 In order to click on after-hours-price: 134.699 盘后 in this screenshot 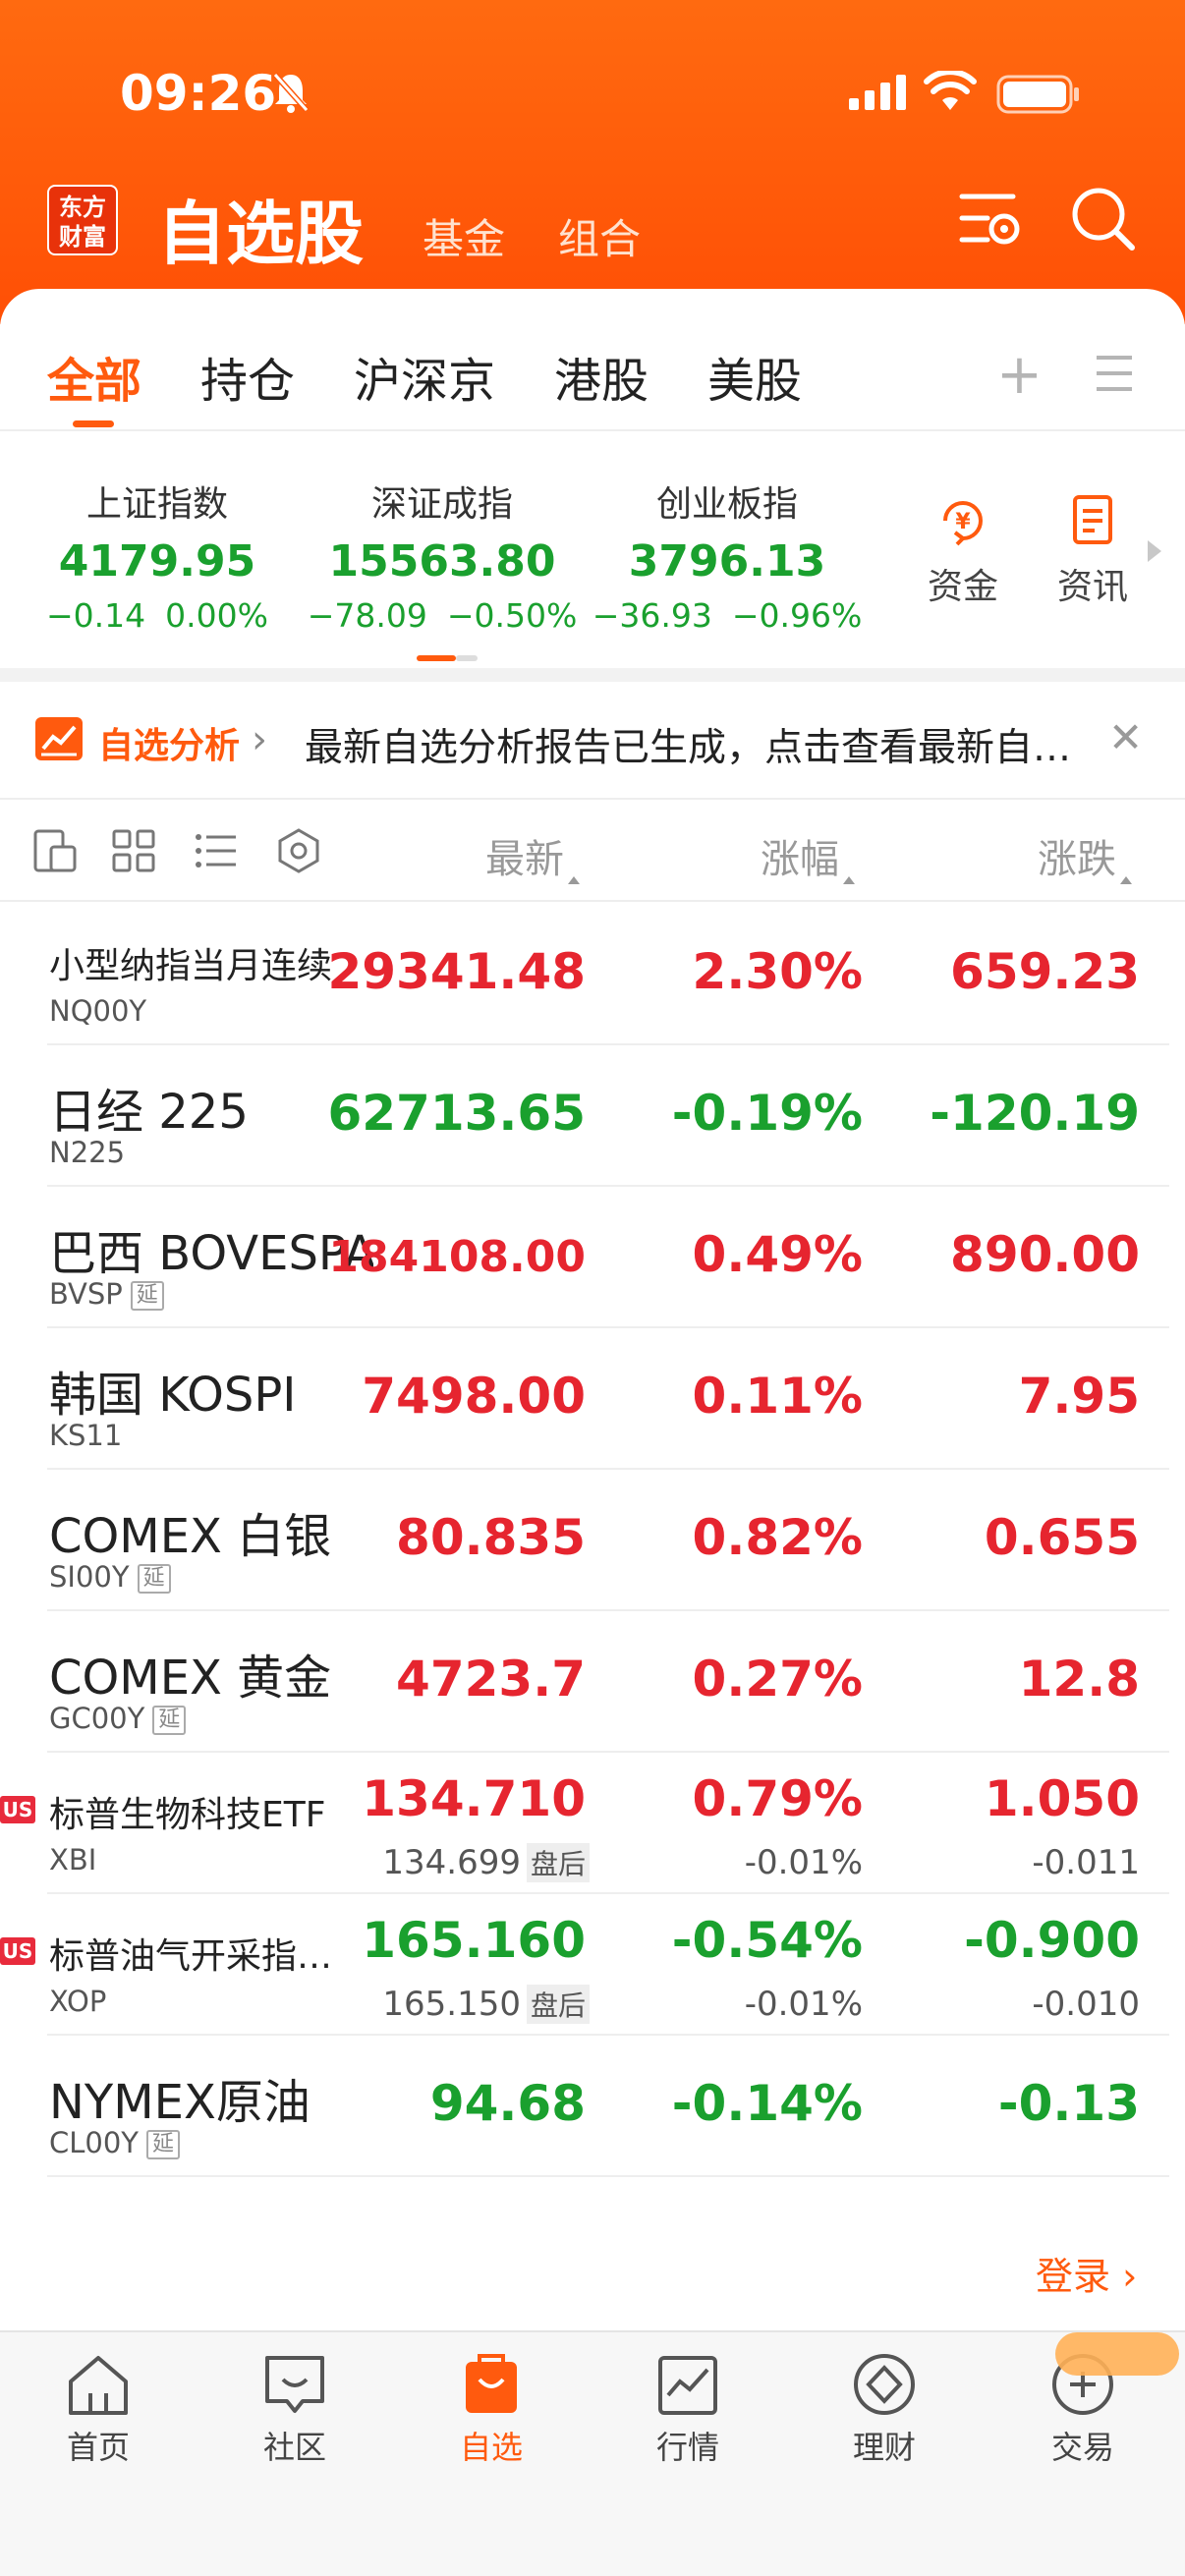, I will do `click(486, 1862)`.